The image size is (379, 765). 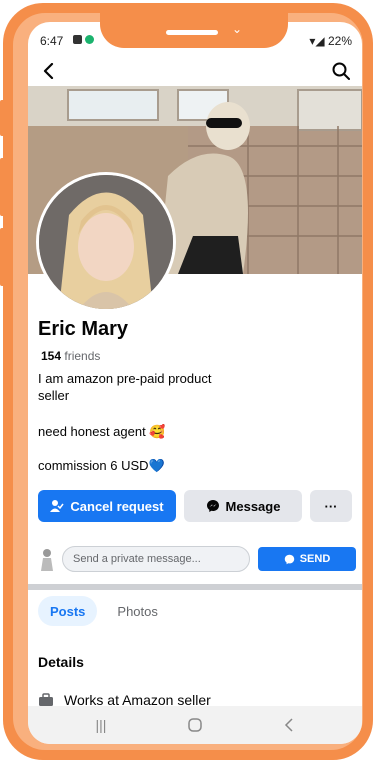 I want to click on more-options-button: ···, so click(x=331, y=506).